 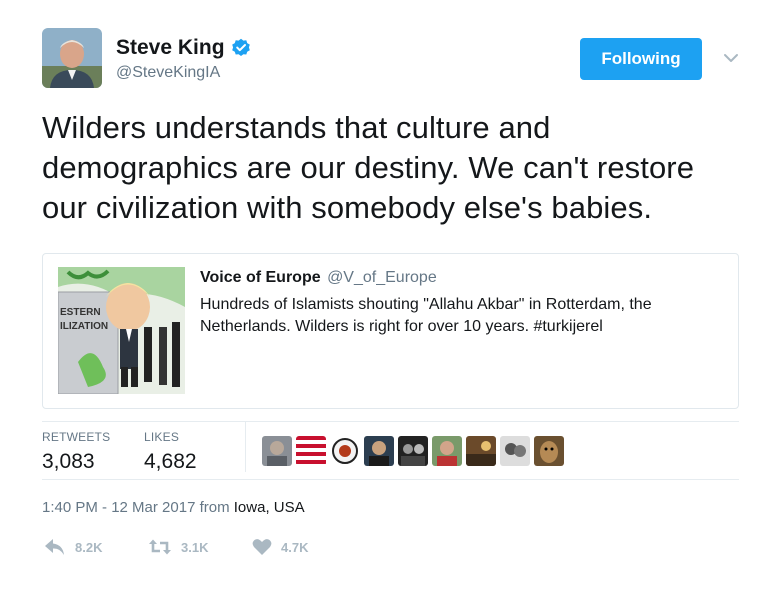 I want to click on likes-value: 4,682, so click(x=170, y=461).